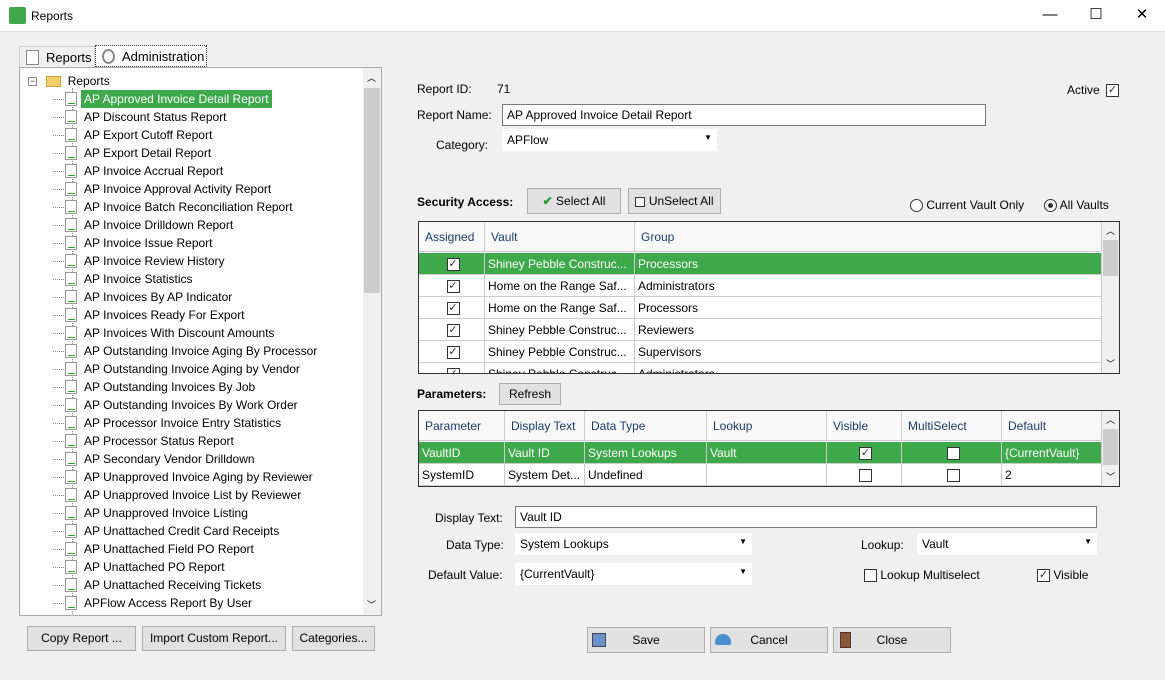  I want to click on column-header: Data Type, so click(646, 426).